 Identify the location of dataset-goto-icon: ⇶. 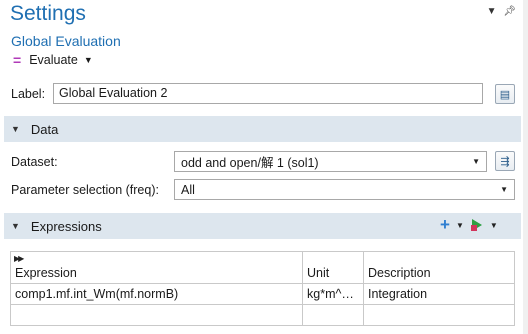
(505, 161).